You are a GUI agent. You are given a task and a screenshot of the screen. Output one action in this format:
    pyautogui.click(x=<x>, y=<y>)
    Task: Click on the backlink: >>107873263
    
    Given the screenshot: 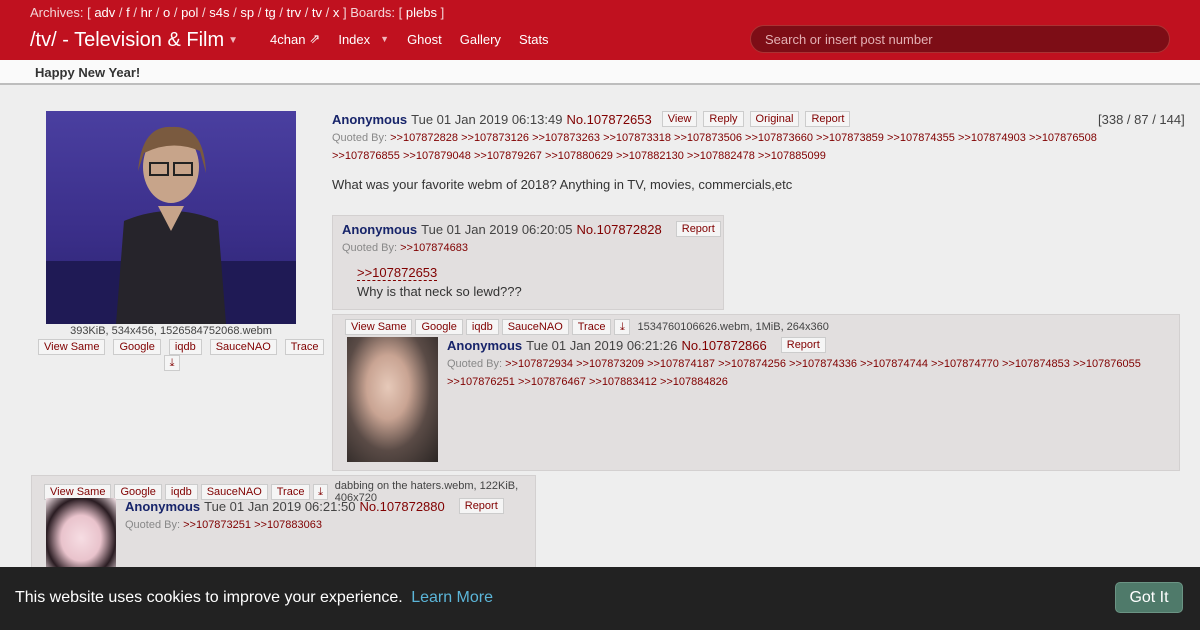 What is the action you would take?
    pyautogui.click(x=566, y=138)
    